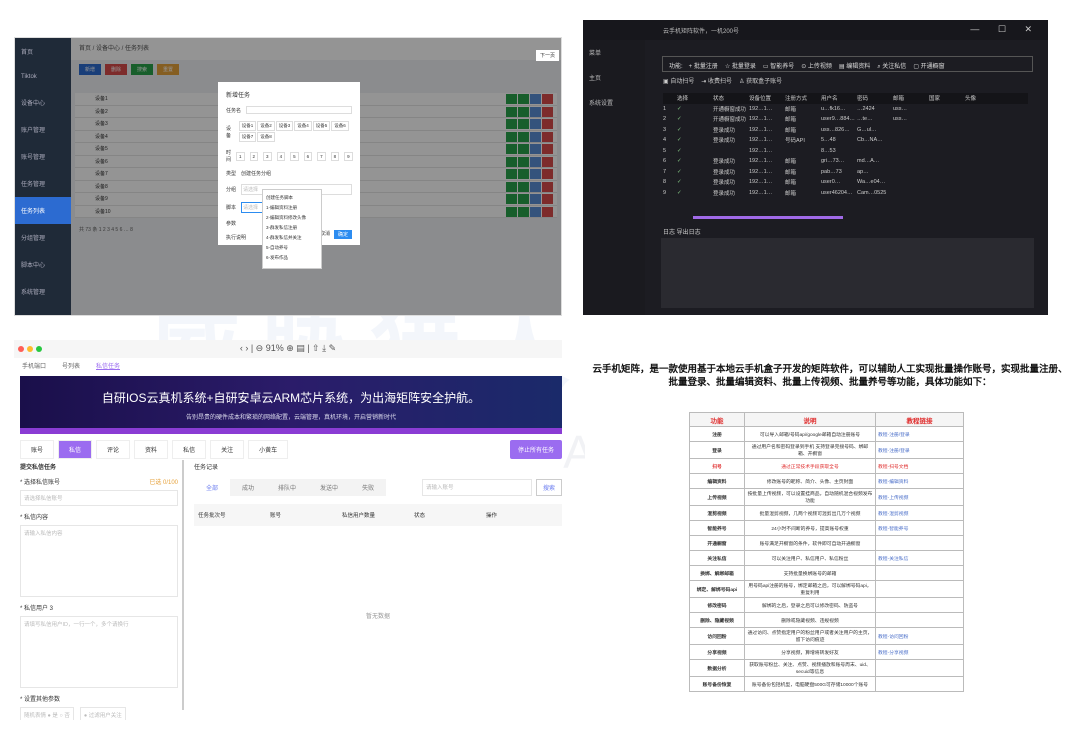  I want to click on users-textarea: 请填写私信用户ID，一行一个，多个请换行, so click(99, 652).